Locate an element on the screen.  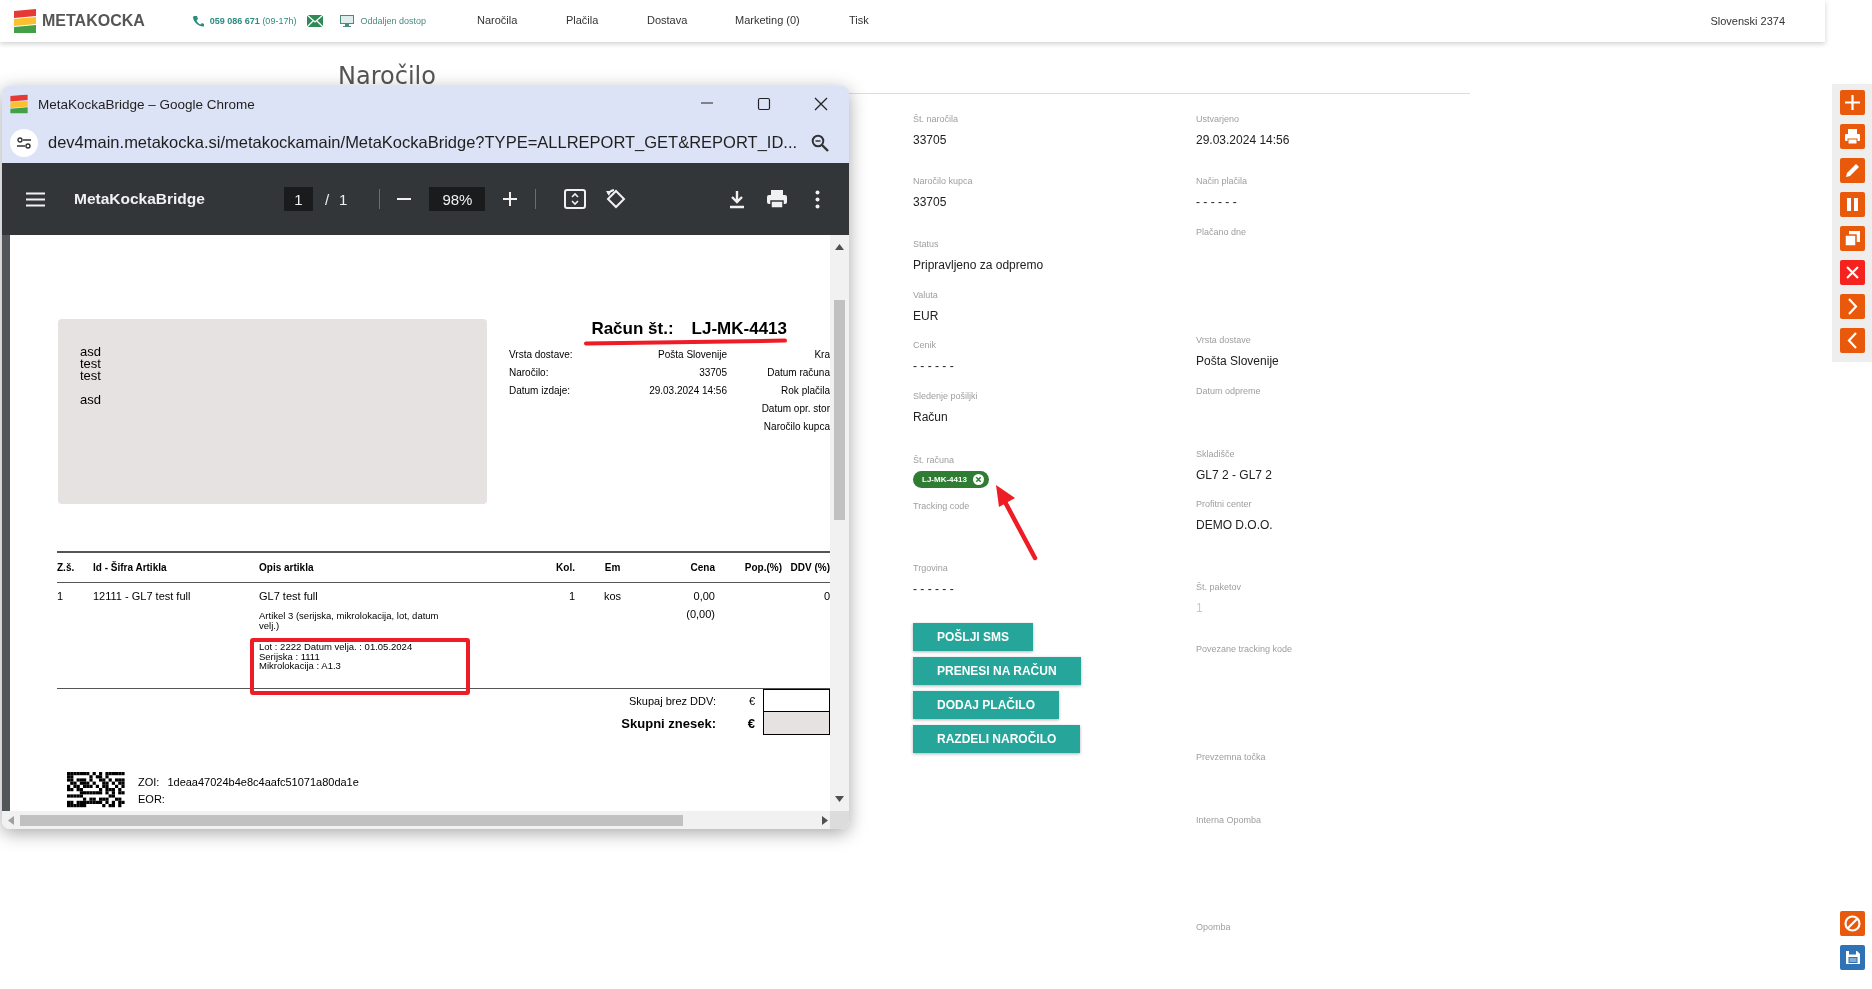
field-label: Št. naročila is located at coordinates (936, 119).